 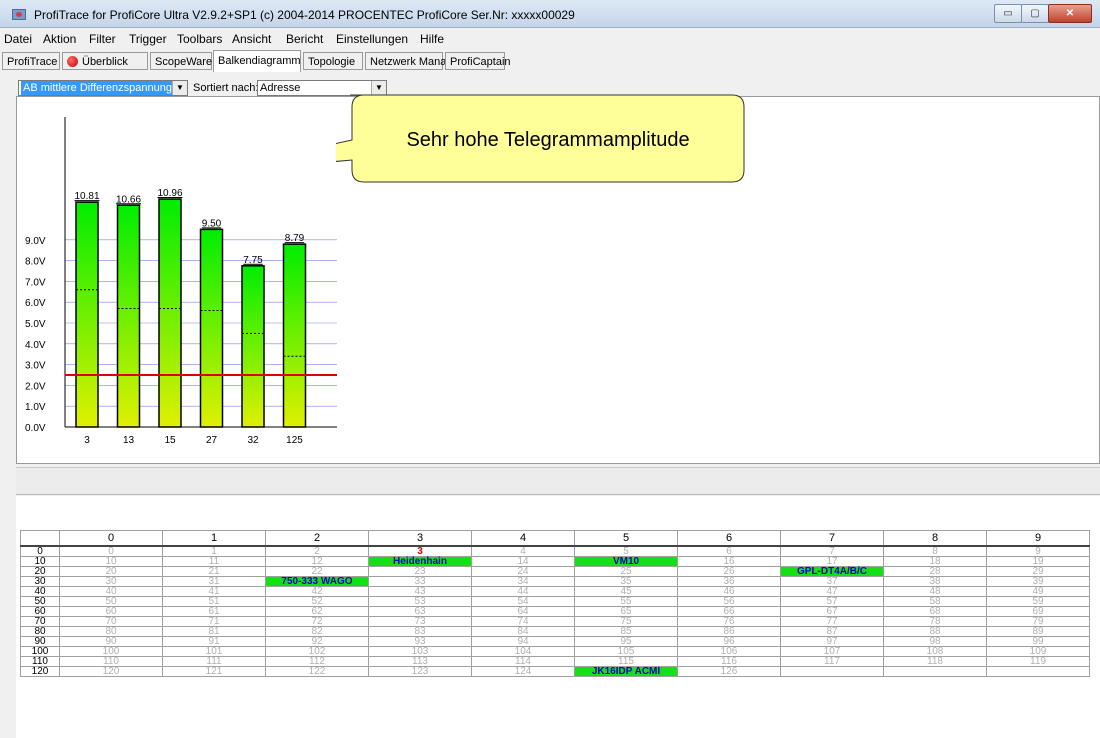 What do you see at coordinates (420, 641) in the screenshot?
I see `address-cell: 93` at bounding box center [420, 641].